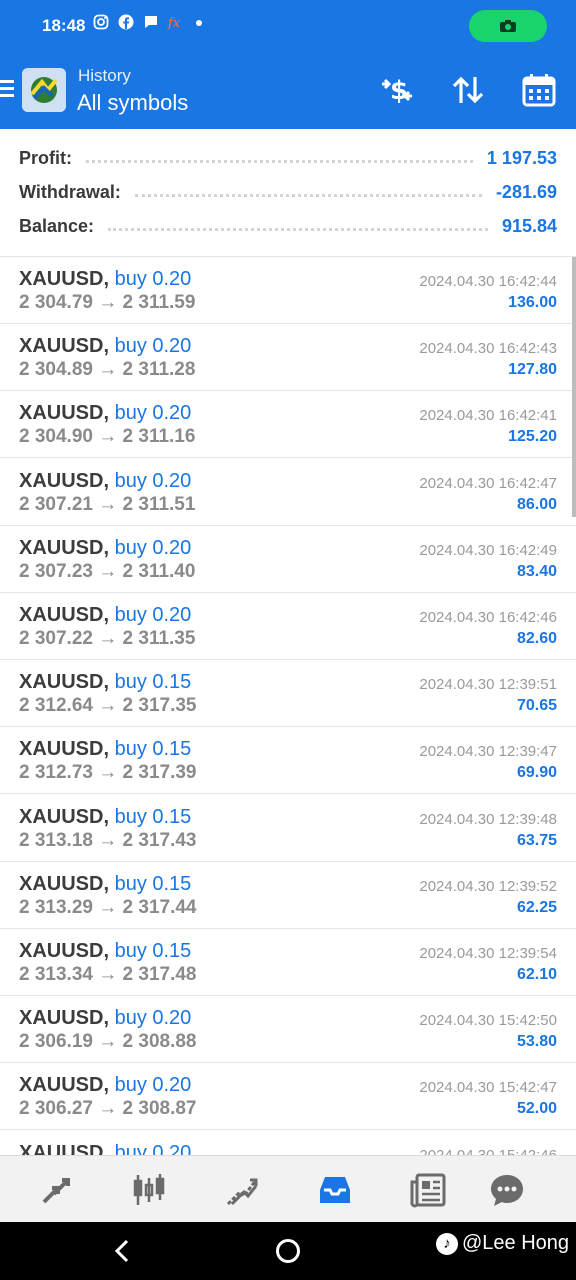 This screenshot has height=1280, width=576. I want to click on home-button, so click(288, 1251).